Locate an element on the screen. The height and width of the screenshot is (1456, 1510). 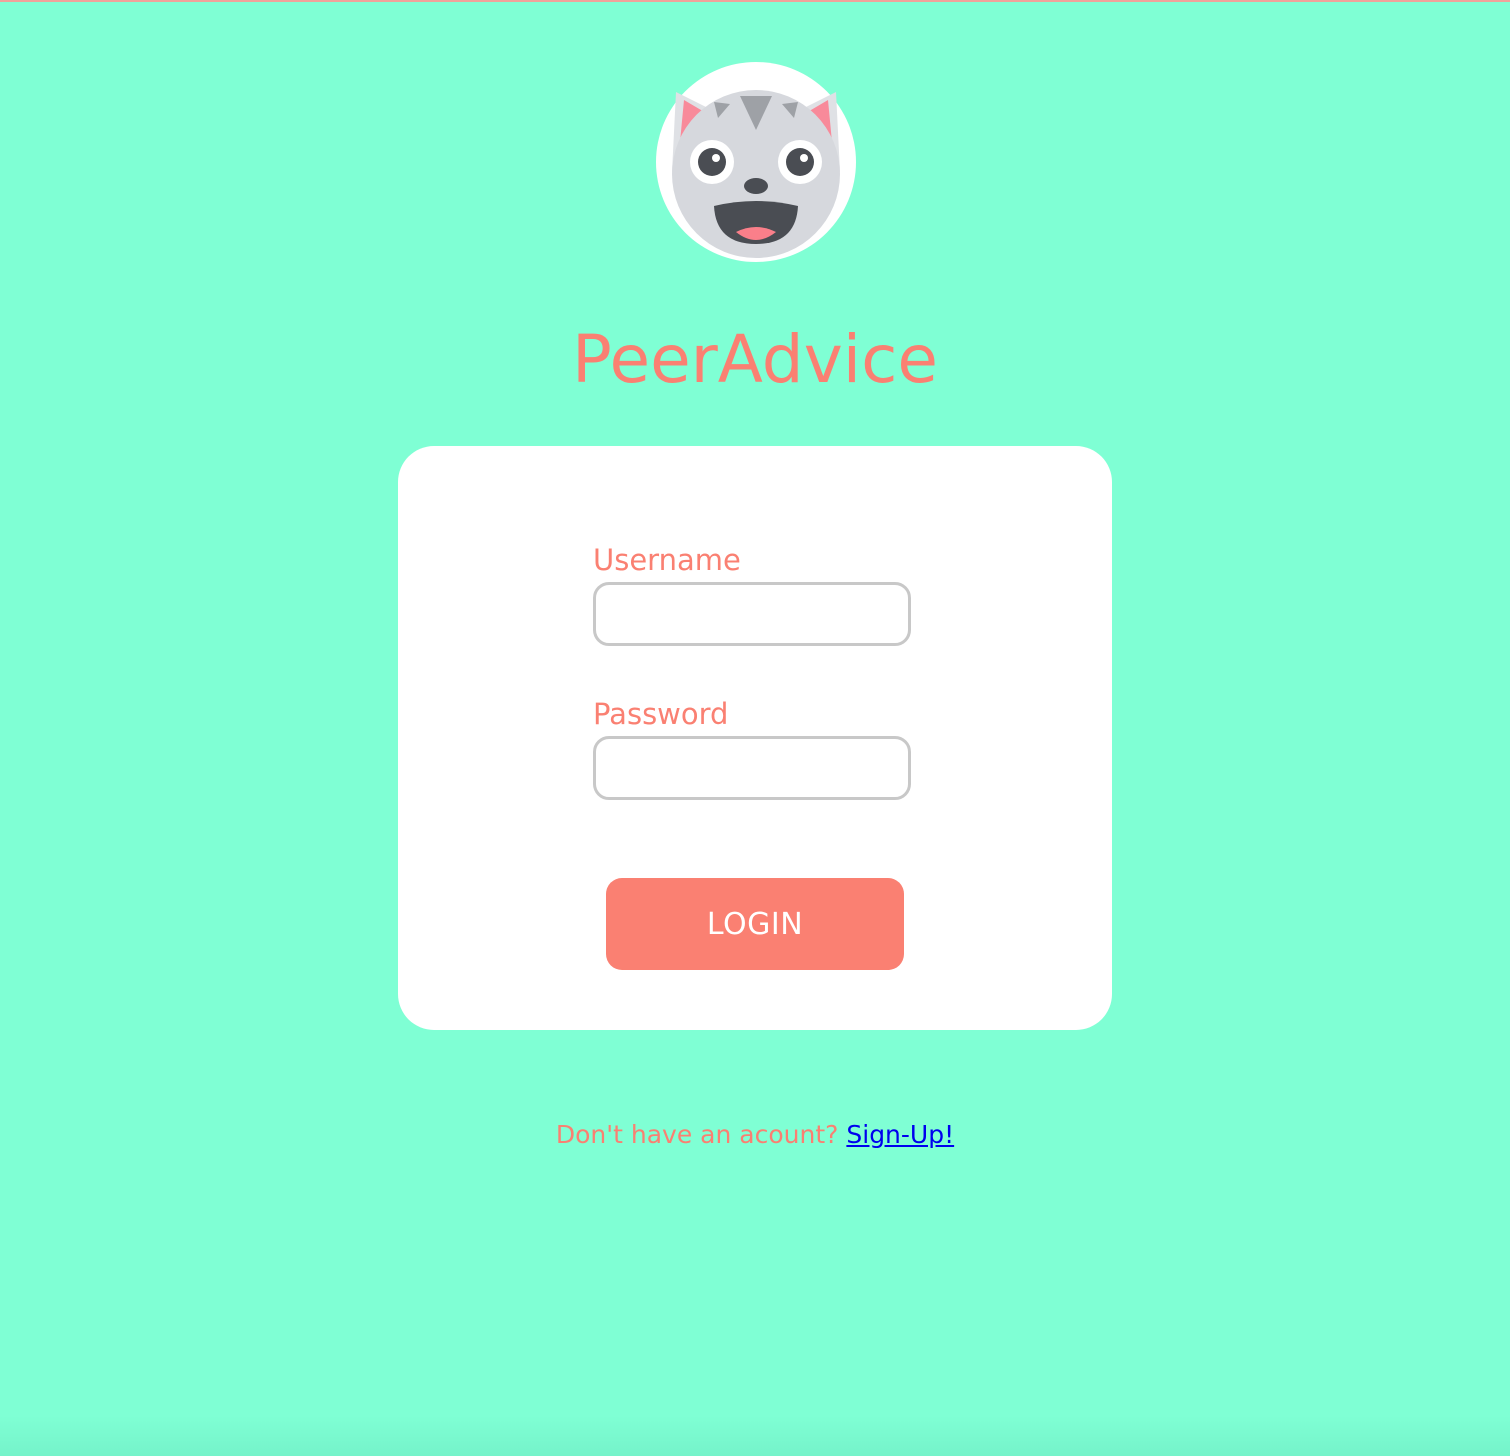
signup-prompt-row: Don't have an acount? Sign-Up! is located at coordinates (755, 1135).